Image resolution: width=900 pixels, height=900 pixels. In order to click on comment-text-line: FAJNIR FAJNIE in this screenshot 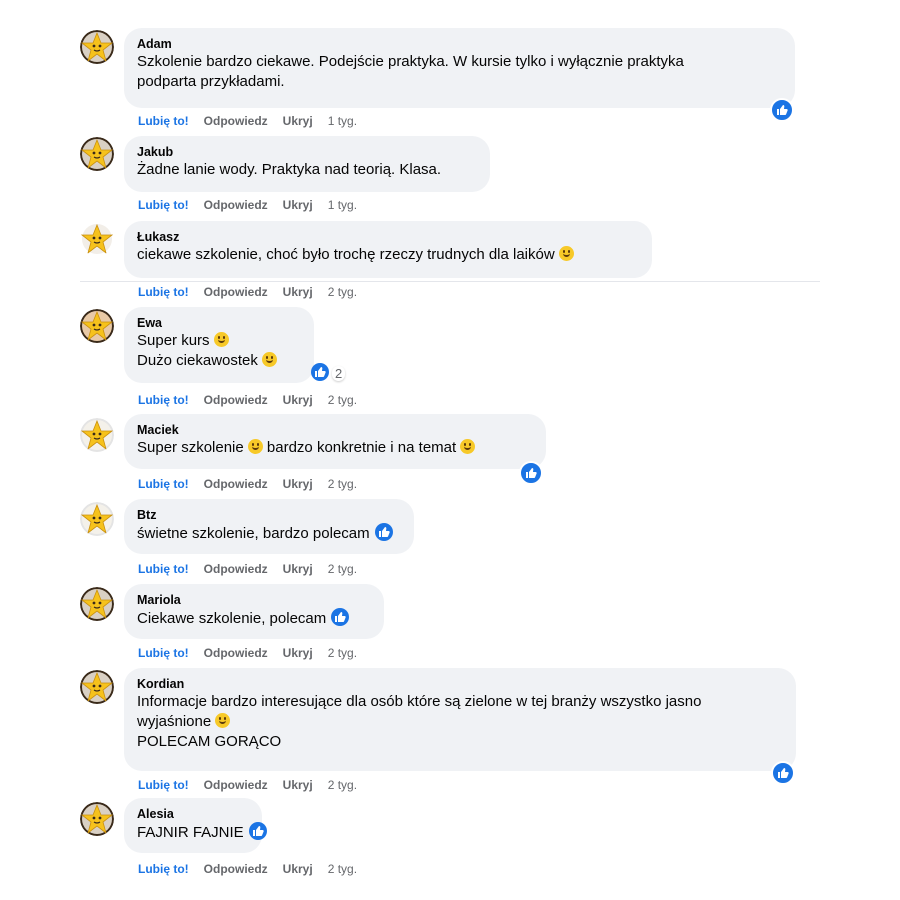, I will do `click(202, 832)`.